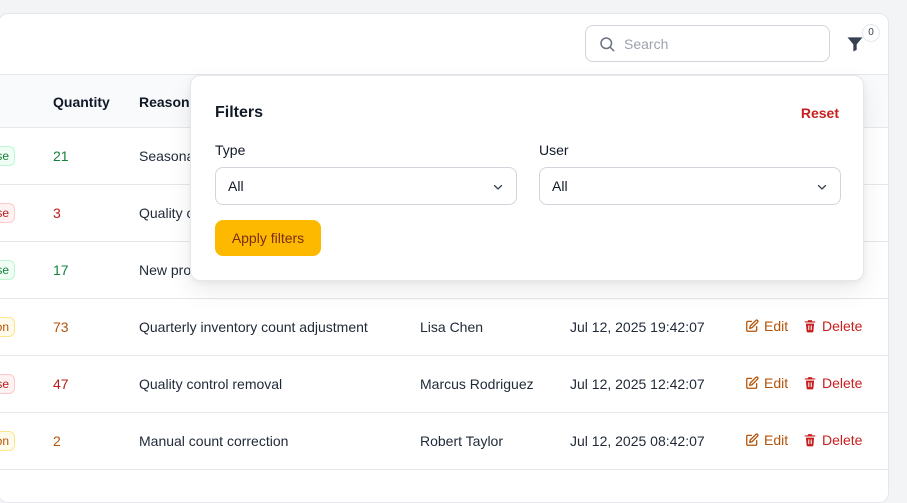  Describe the element at coordinates (719, 43) in the screenshot. I see `search-input` at that location.